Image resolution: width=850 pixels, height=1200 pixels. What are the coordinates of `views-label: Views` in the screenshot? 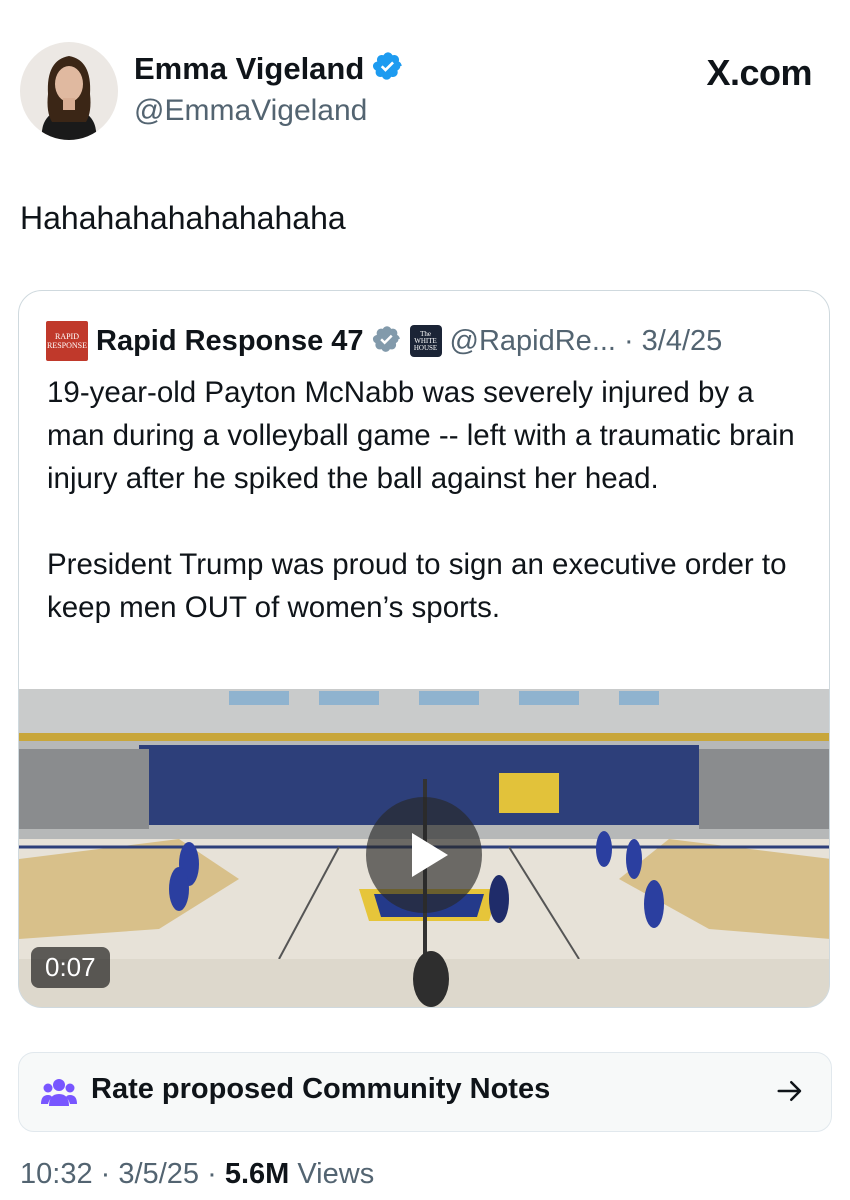 It's located at (336, 1174).